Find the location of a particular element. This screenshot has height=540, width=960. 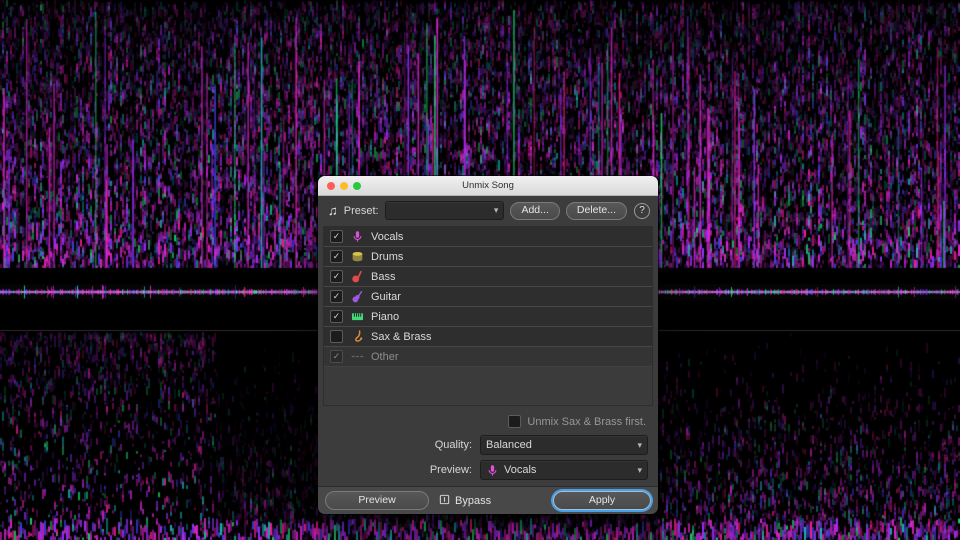

drum-icon is located at coordinates (357, 257).